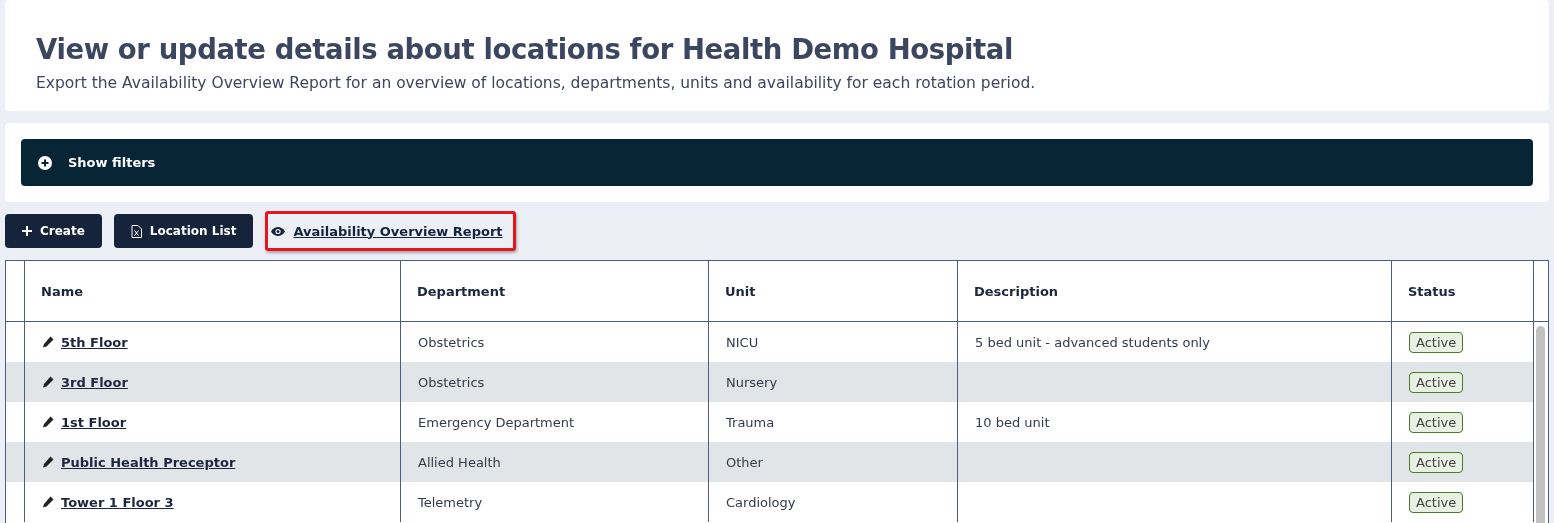 This screenshot has width=1554, height=523. I want to click on eye-icon, so click(278, 231).